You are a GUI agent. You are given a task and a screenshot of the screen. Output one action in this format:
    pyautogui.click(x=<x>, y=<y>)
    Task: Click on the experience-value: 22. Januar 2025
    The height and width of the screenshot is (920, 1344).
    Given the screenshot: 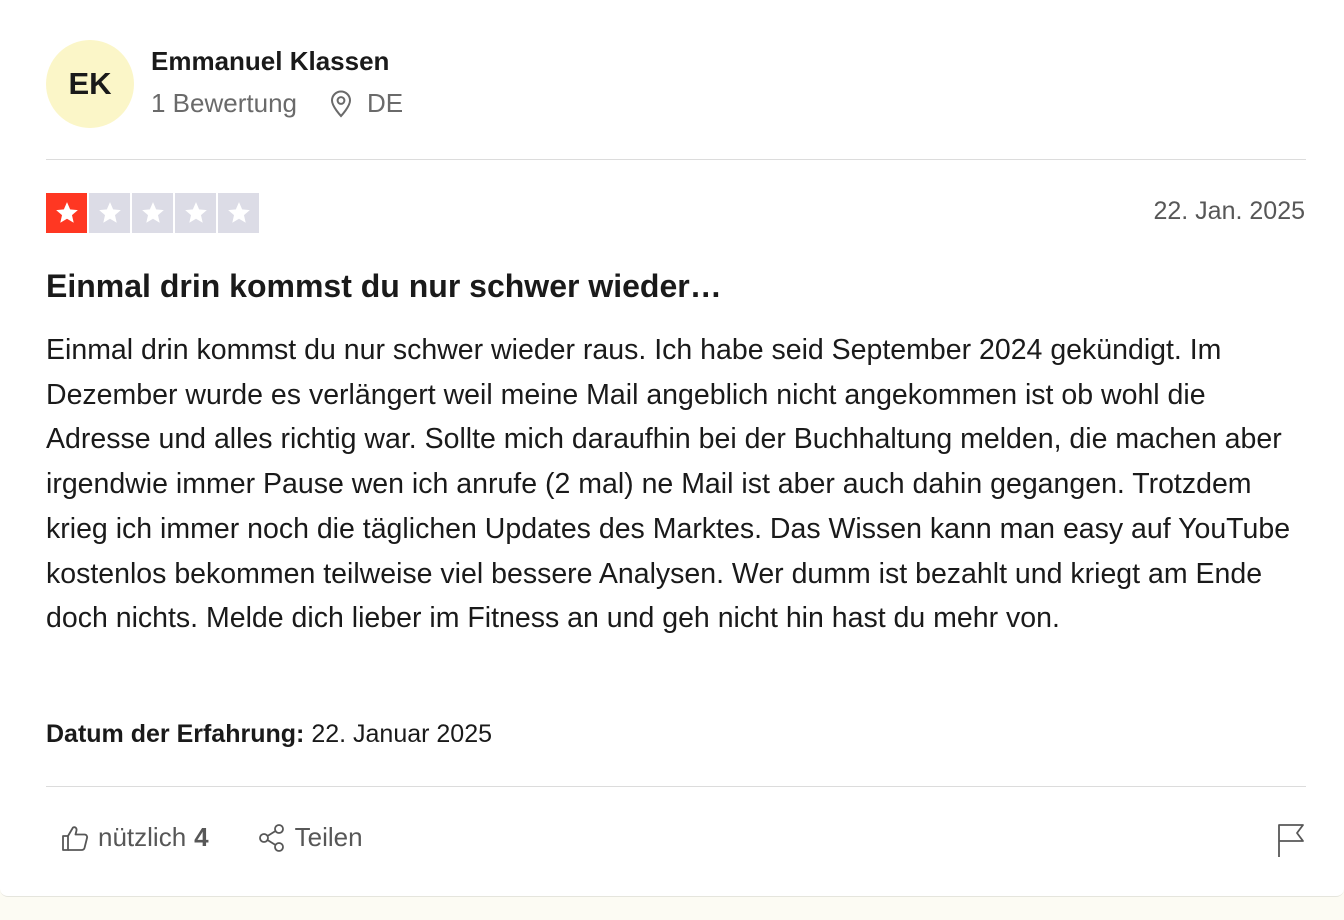 What is the action you would take?
    pyautogui.click(x=402, y=734)
    